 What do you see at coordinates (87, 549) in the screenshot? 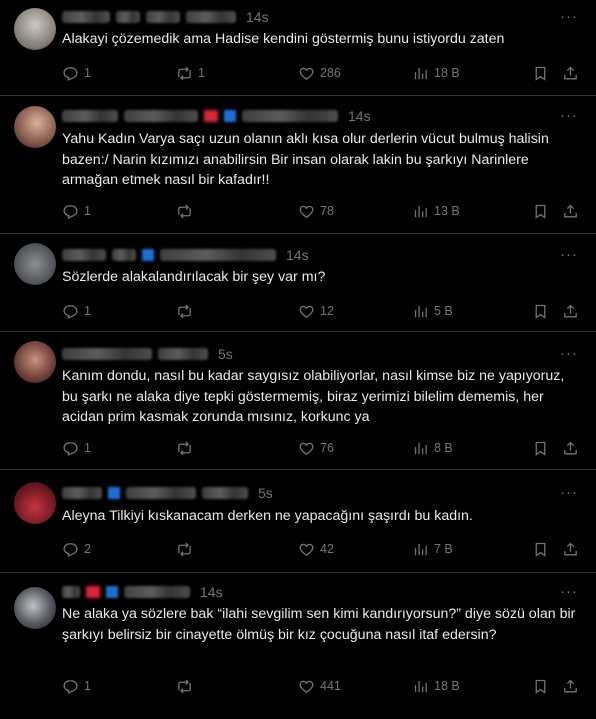
I see `reply-count: 2` at bounding box center [87, 549].